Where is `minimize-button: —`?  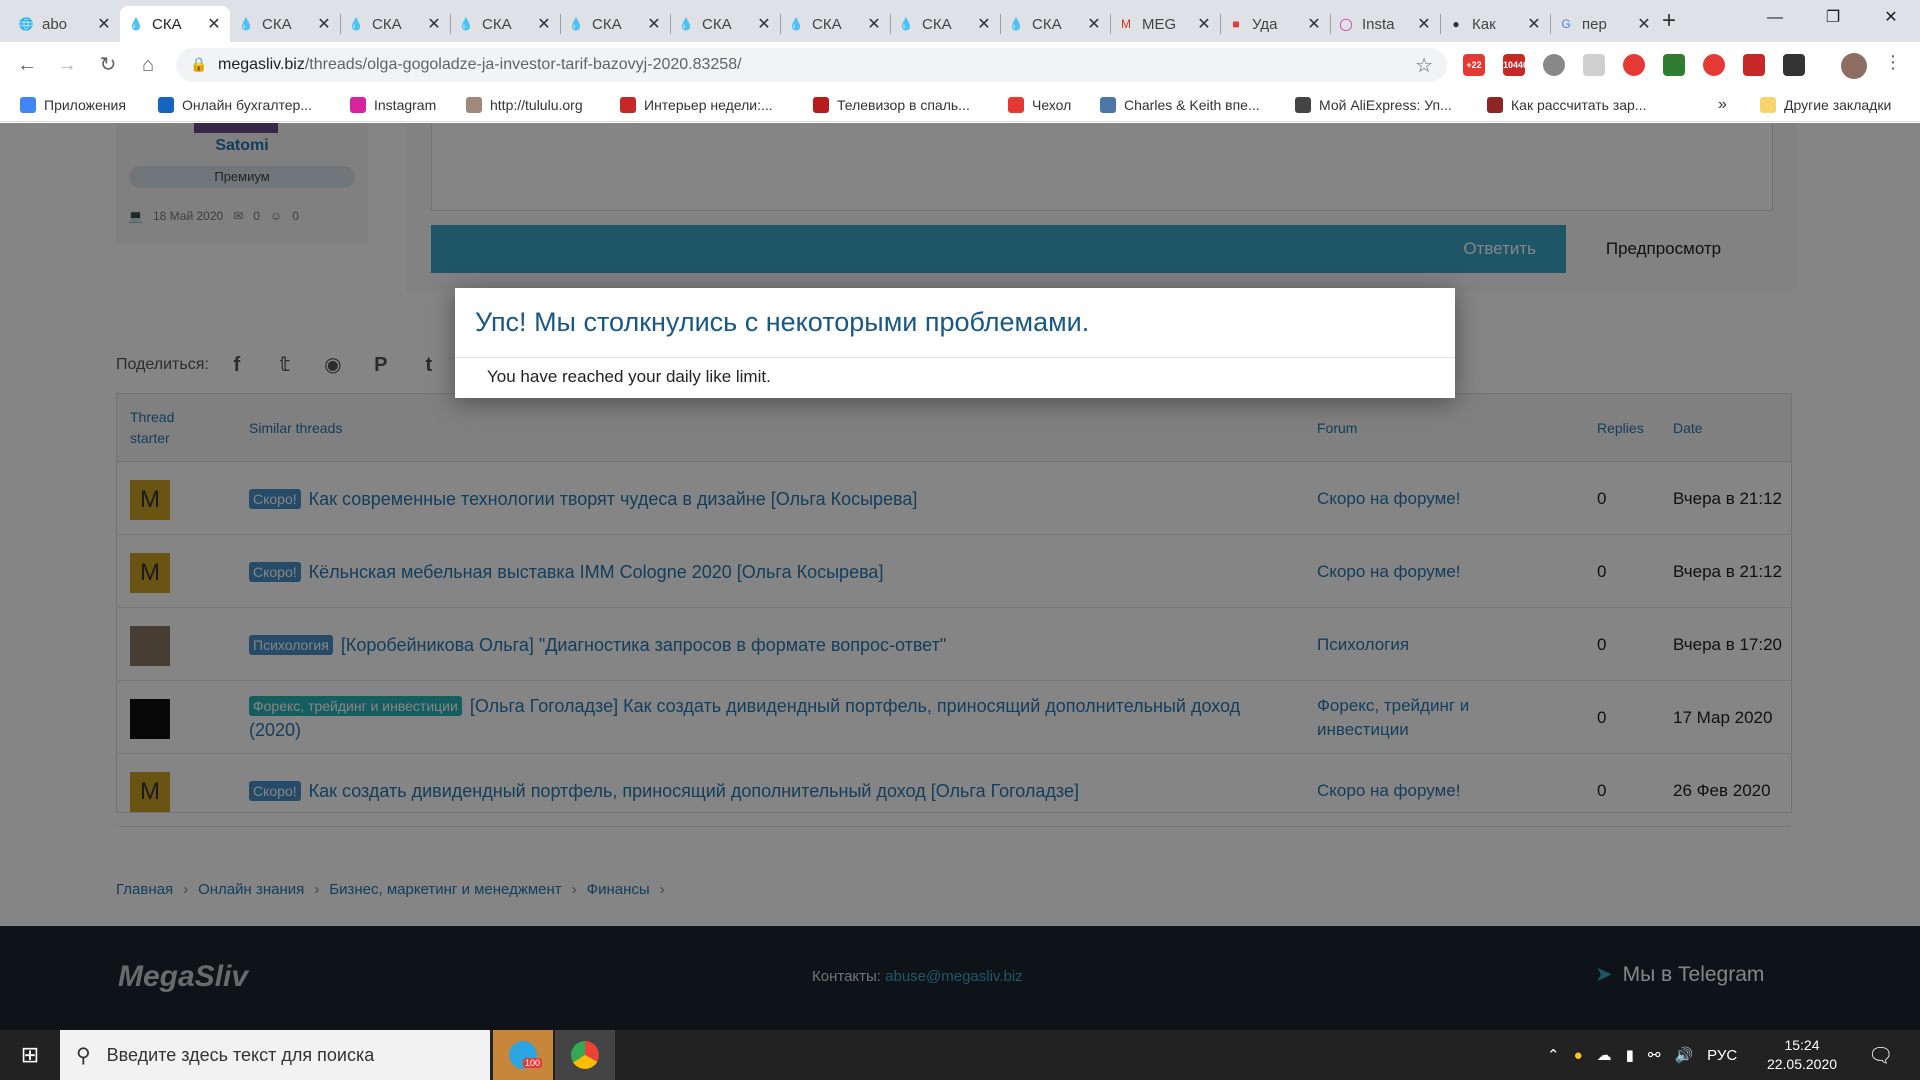
minimize-button: — is located at coordinates (1775, 18).